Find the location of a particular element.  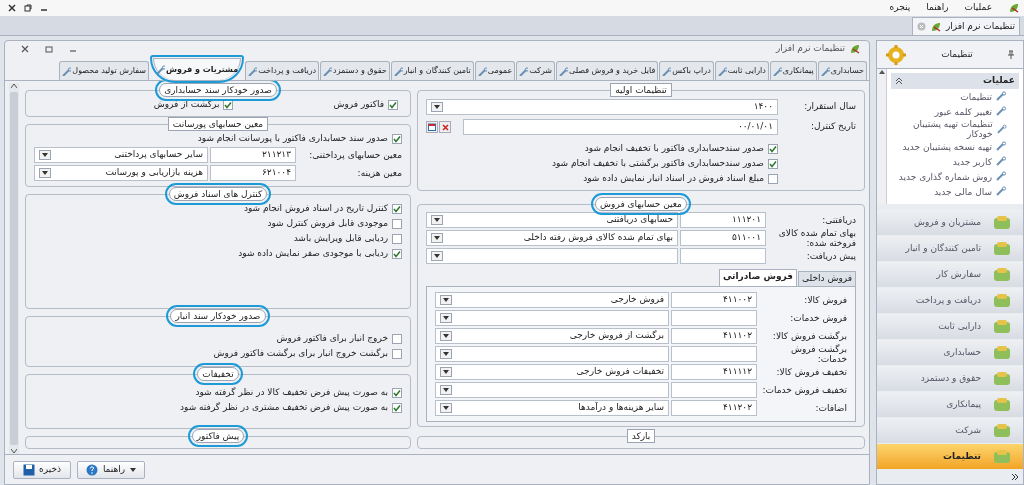

code-field: ۴۱۱۱۱۲ is located at coordinates (714, 372).